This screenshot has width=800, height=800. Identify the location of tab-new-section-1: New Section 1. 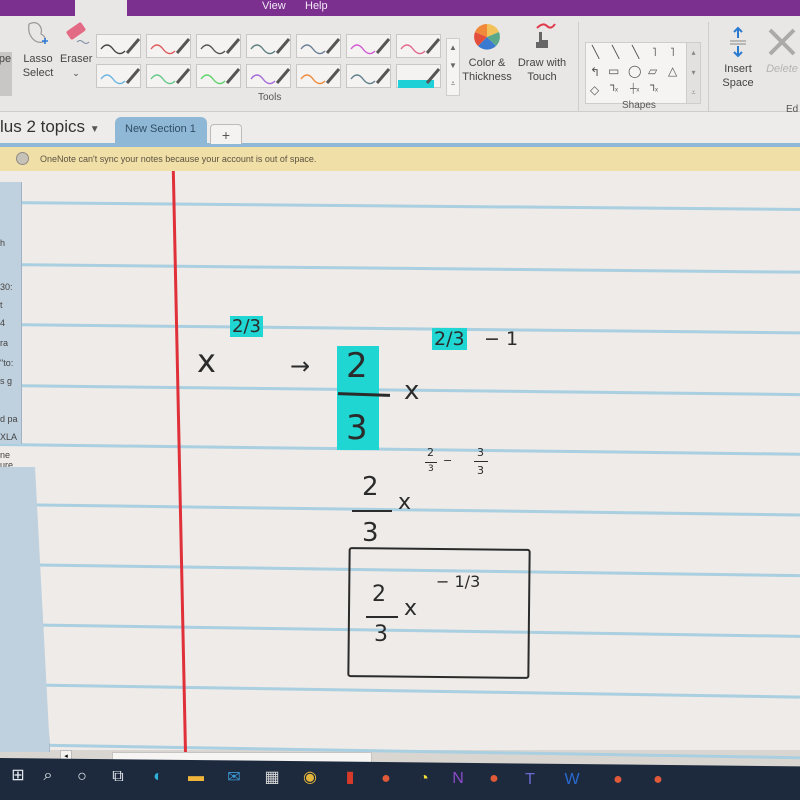
(161, 130).